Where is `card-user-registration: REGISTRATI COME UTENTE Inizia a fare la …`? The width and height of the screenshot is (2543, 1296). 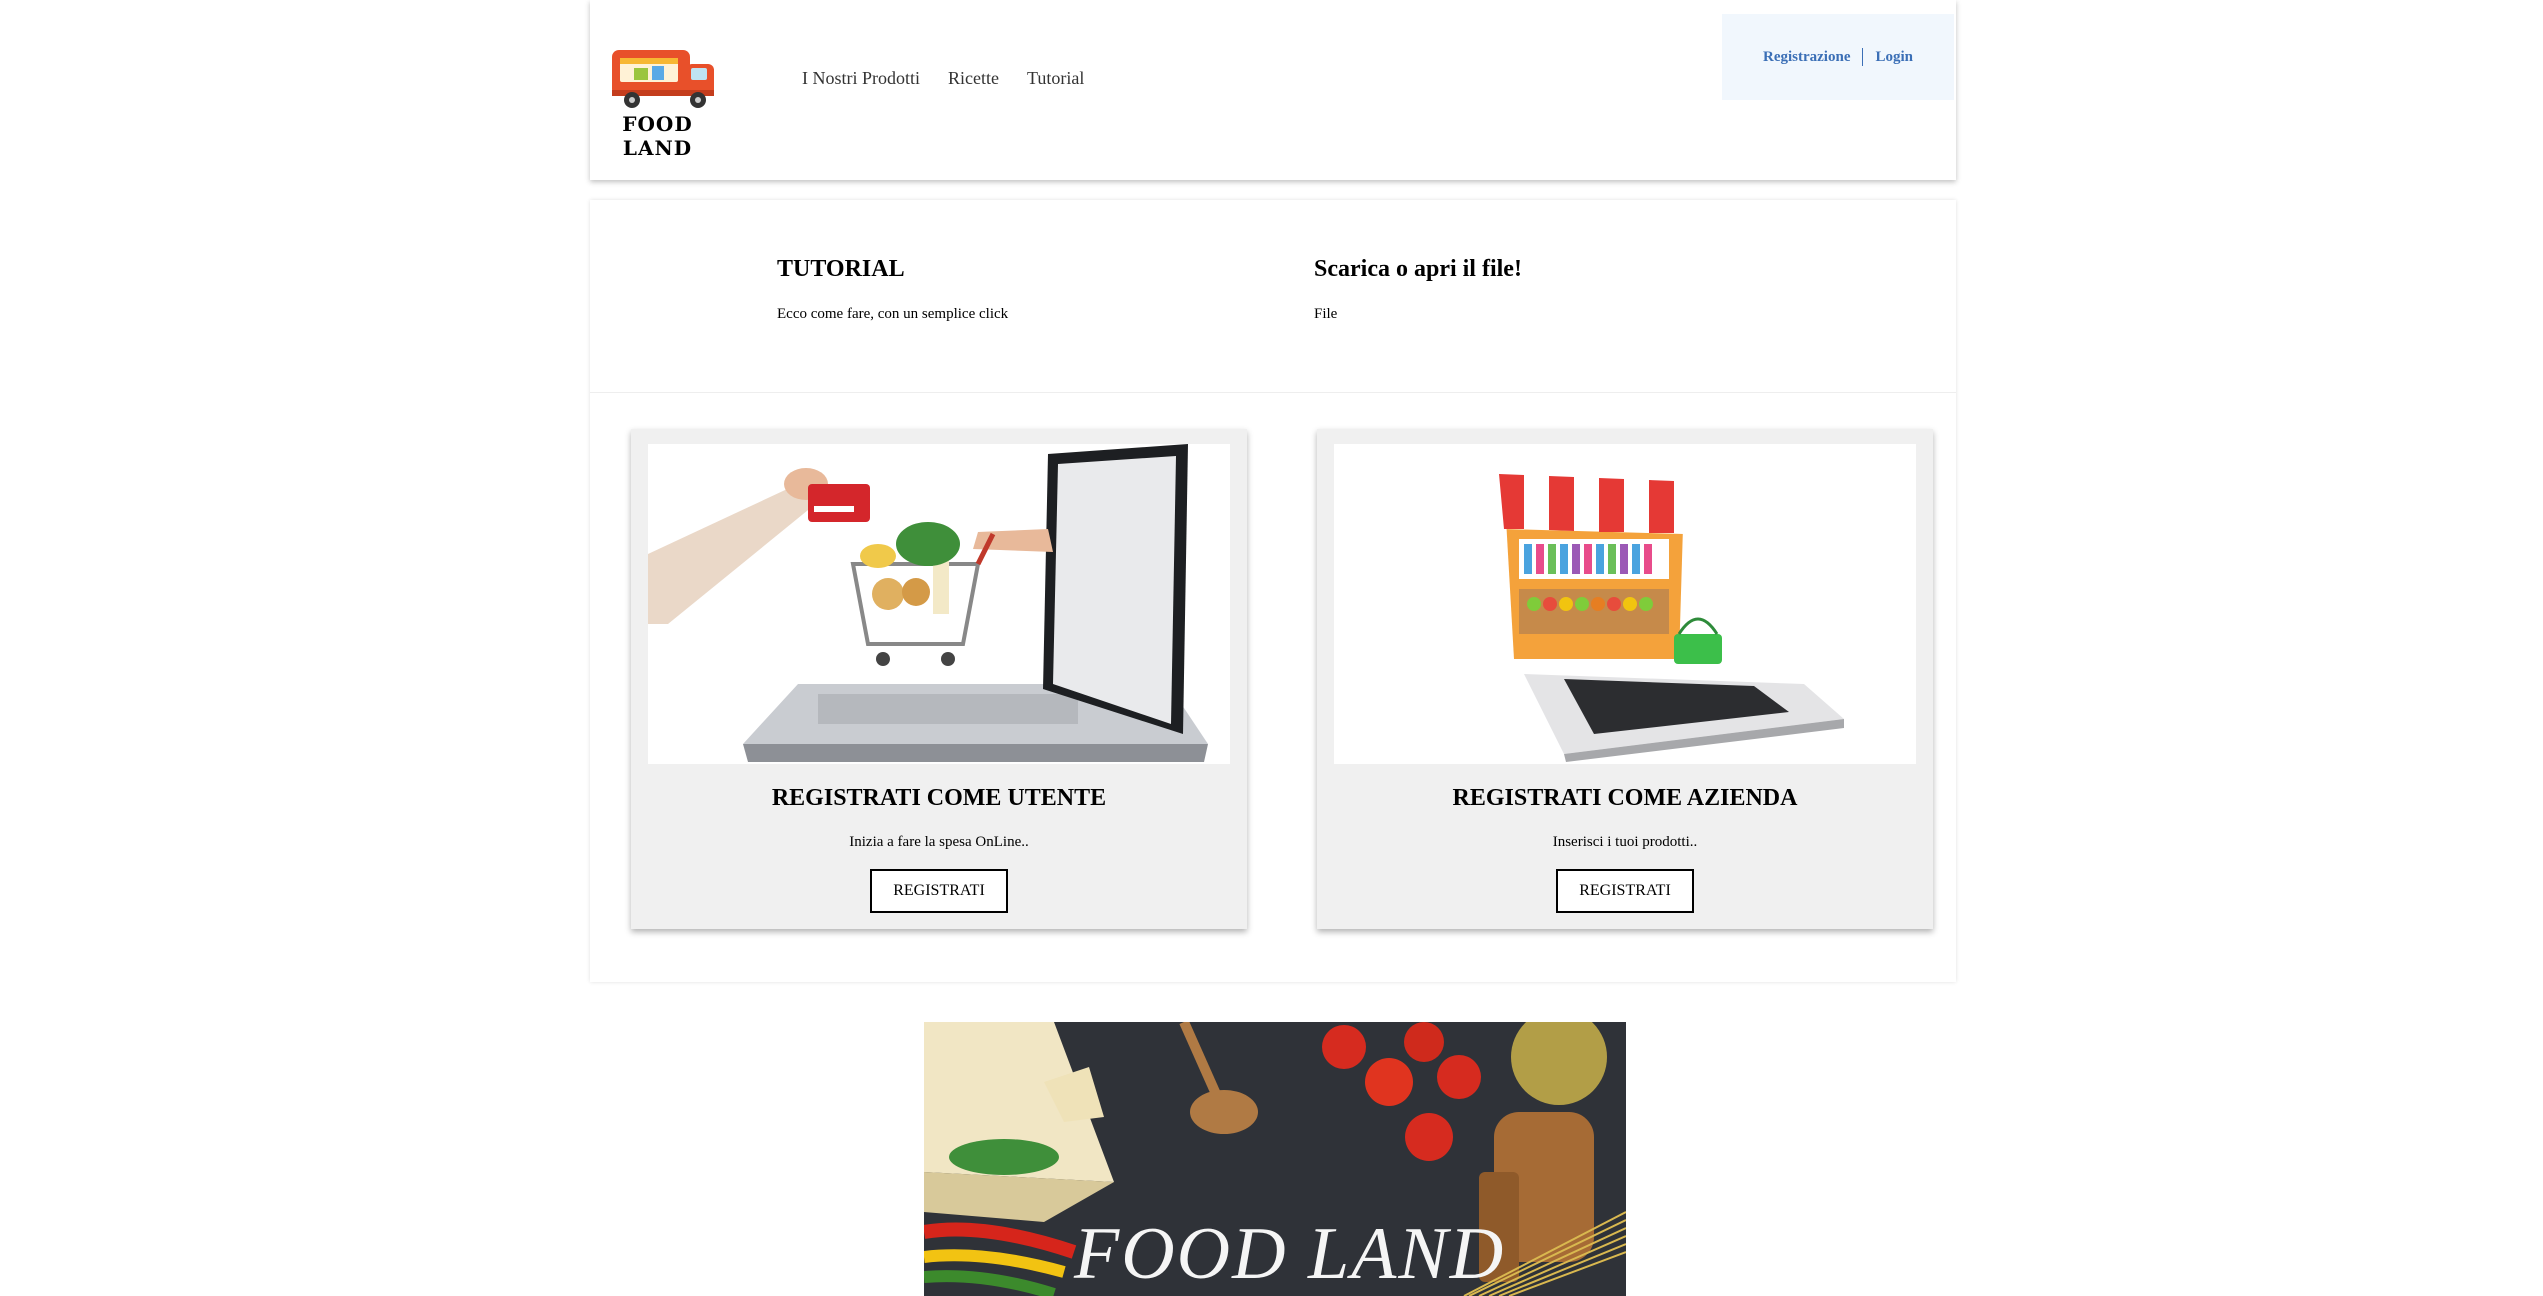 card-user-registration: REGISTRATI COME UTENTE Inizia a fare la … is located at coordinates (939, 679).